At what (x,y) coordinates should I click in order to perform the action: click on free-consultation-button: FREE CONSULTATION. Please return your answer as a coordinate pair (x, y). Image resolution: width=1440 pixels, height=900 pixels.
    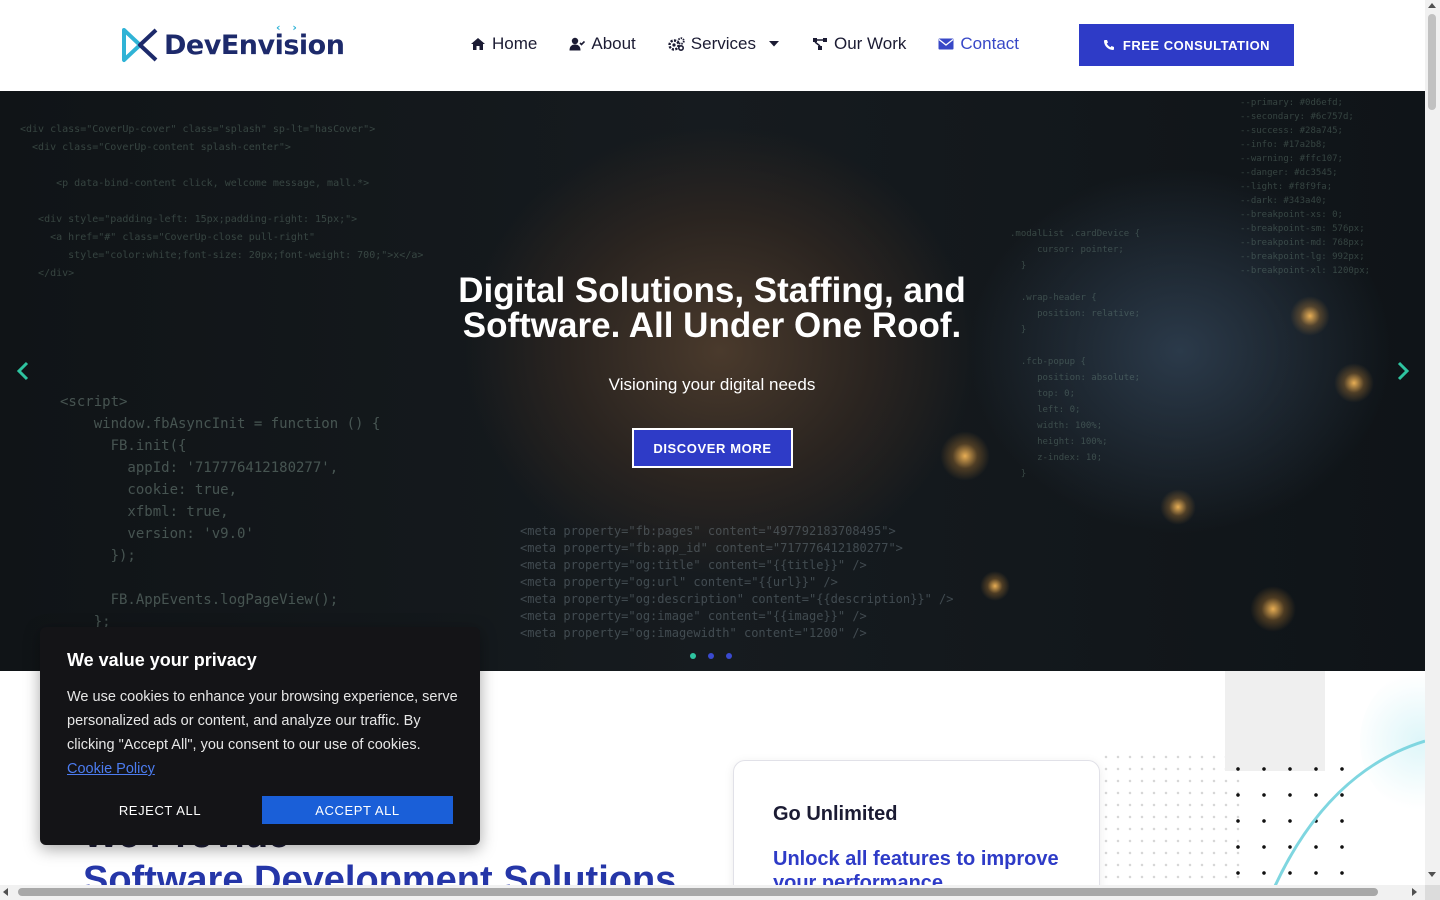
    Looking at the image, I should click on (1186, 45).